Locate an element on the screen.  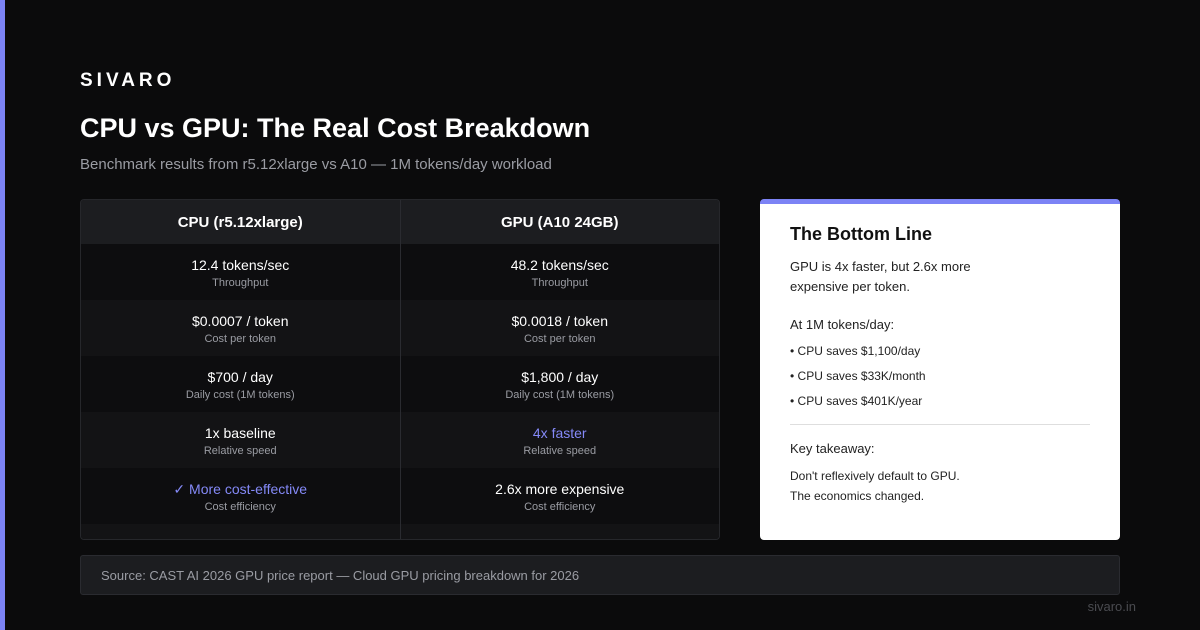
takeaway-line: The economics changed. is located at coordinates (857, 496).